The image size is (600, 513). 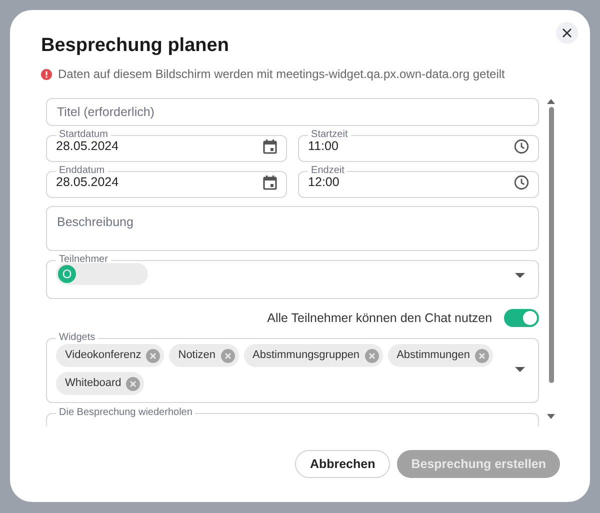 I want to click on chip-label: Videokonferenz, so click(x=103, y=356).